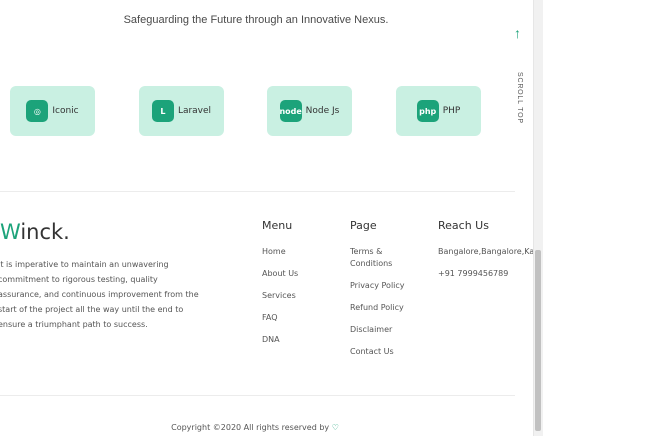 The image size is (647, 436). I want to click on copyright-label: Copyright ©2020 All rights reserved by, so click(251, 427).